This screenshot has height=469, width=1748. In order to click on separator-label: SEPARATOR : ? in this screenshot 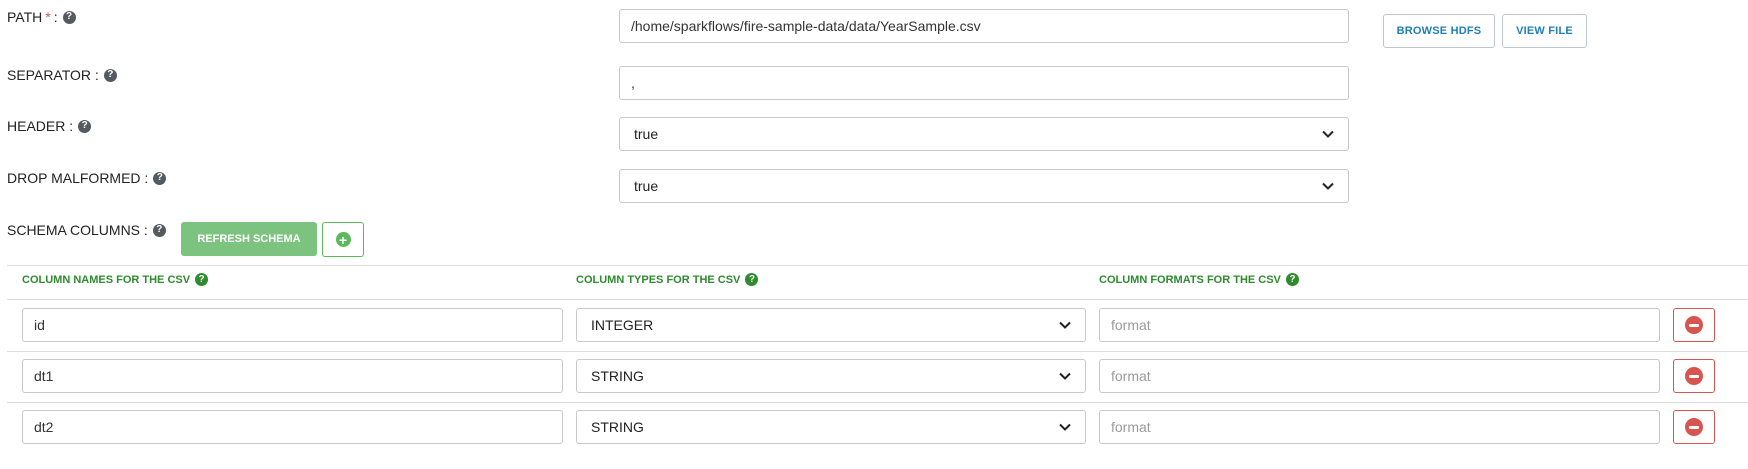, I will do `click(62, 75)`.